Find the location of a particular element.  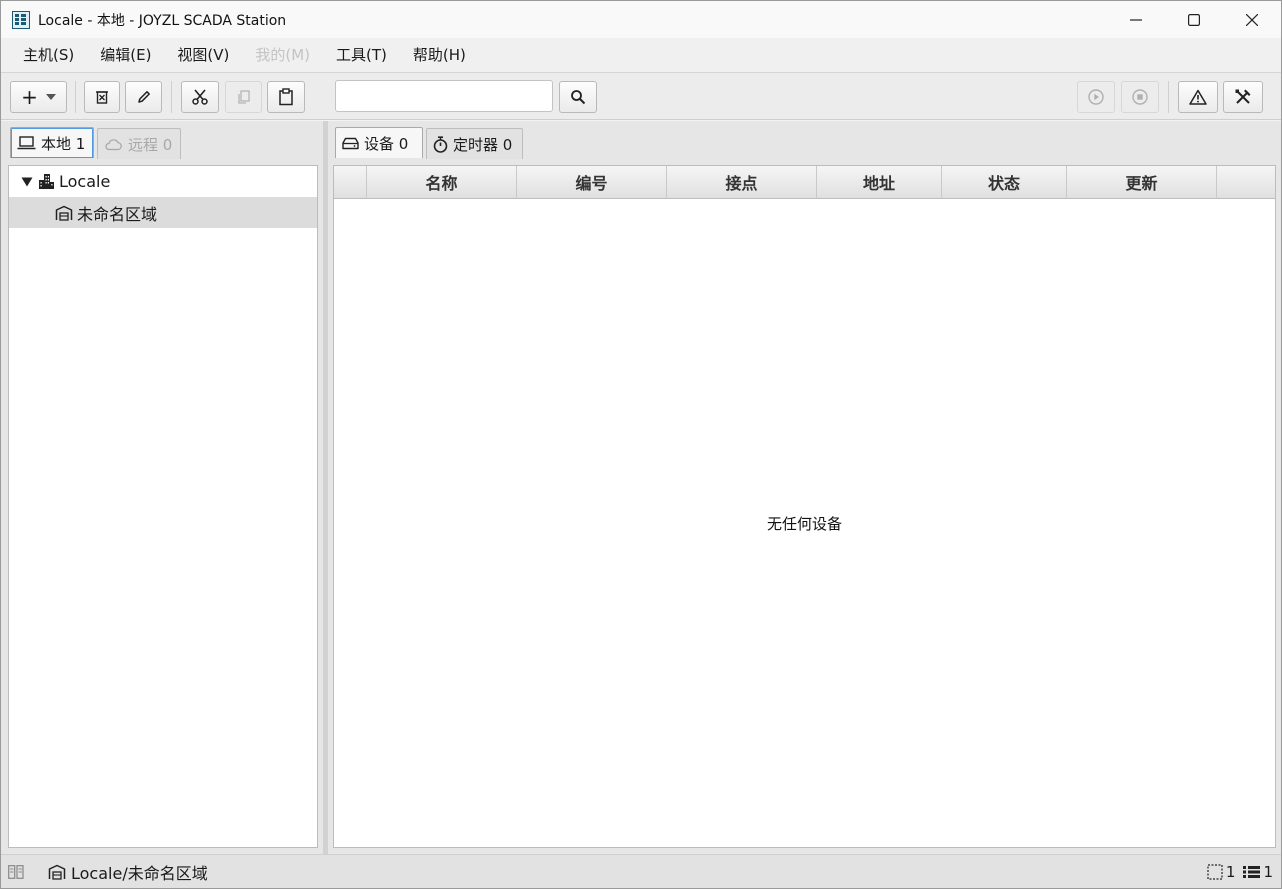

maximize-icon is located at coordinates (1194, 19).